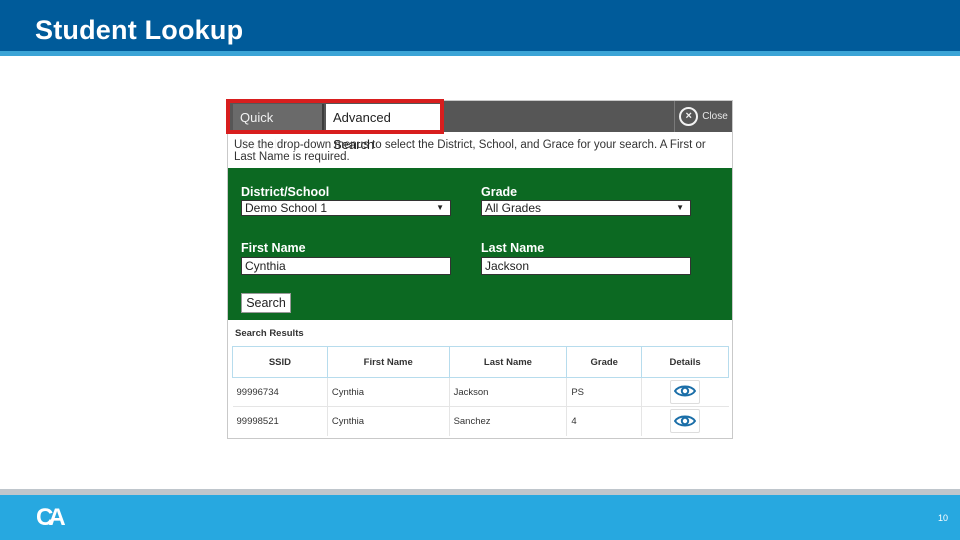 The height and width of the screenshot is (540, 960). Describe the element at coordinates (508, 362) in the screenshot. I see `column-header-last-name: Last Name` at that location.